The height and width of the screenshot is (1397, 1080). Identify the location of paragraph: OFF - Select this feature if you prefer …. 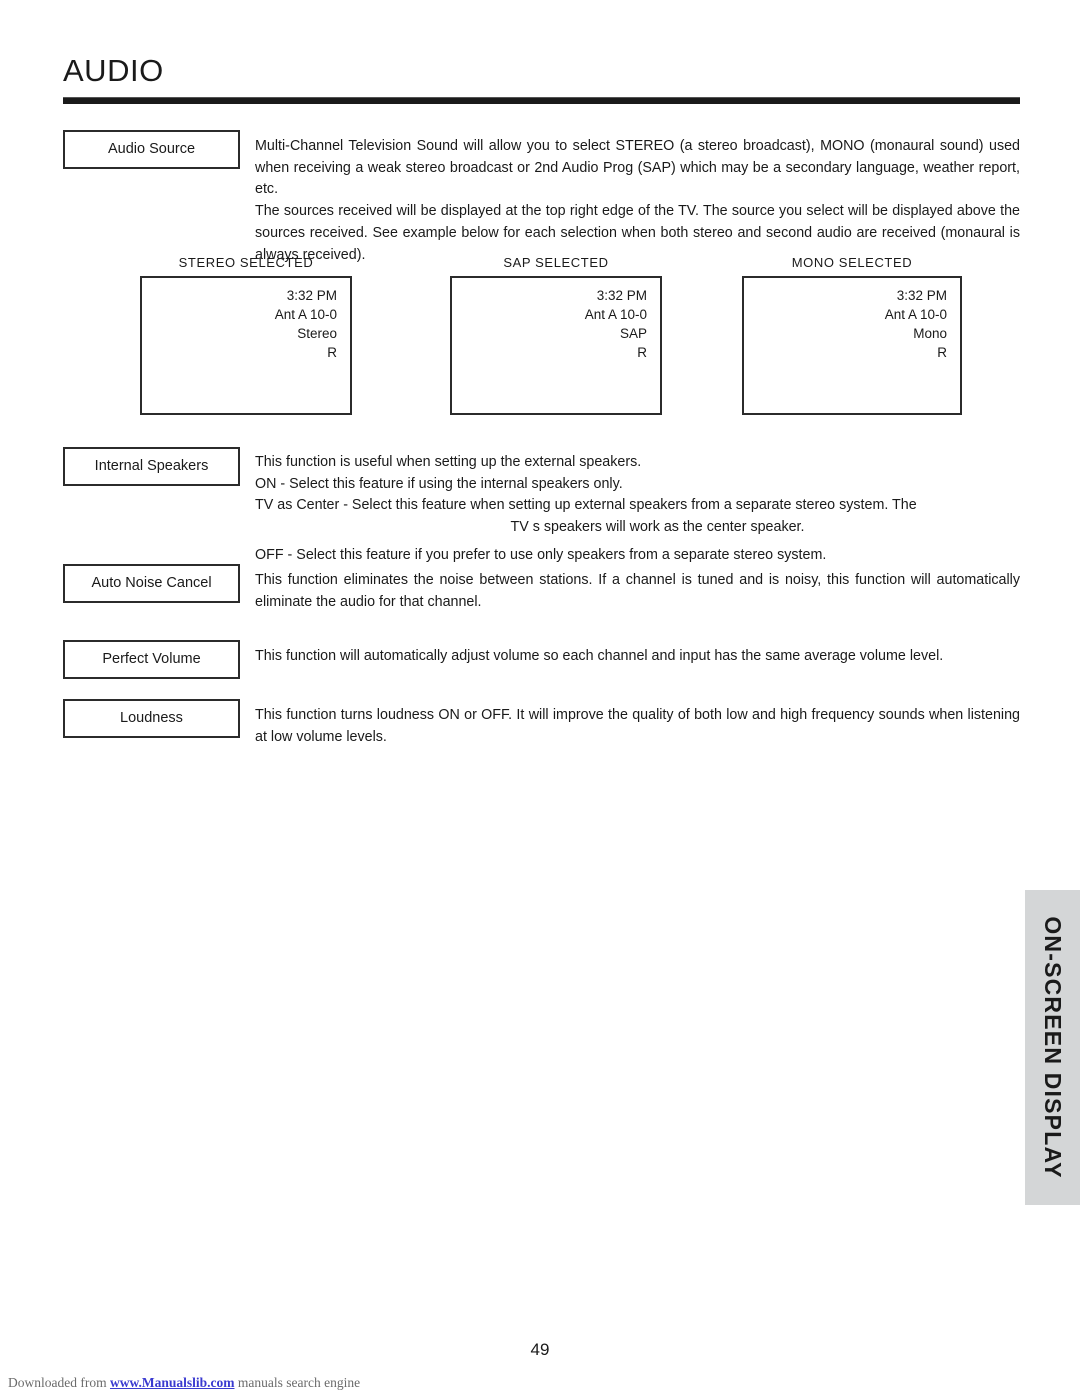
(541, 554).